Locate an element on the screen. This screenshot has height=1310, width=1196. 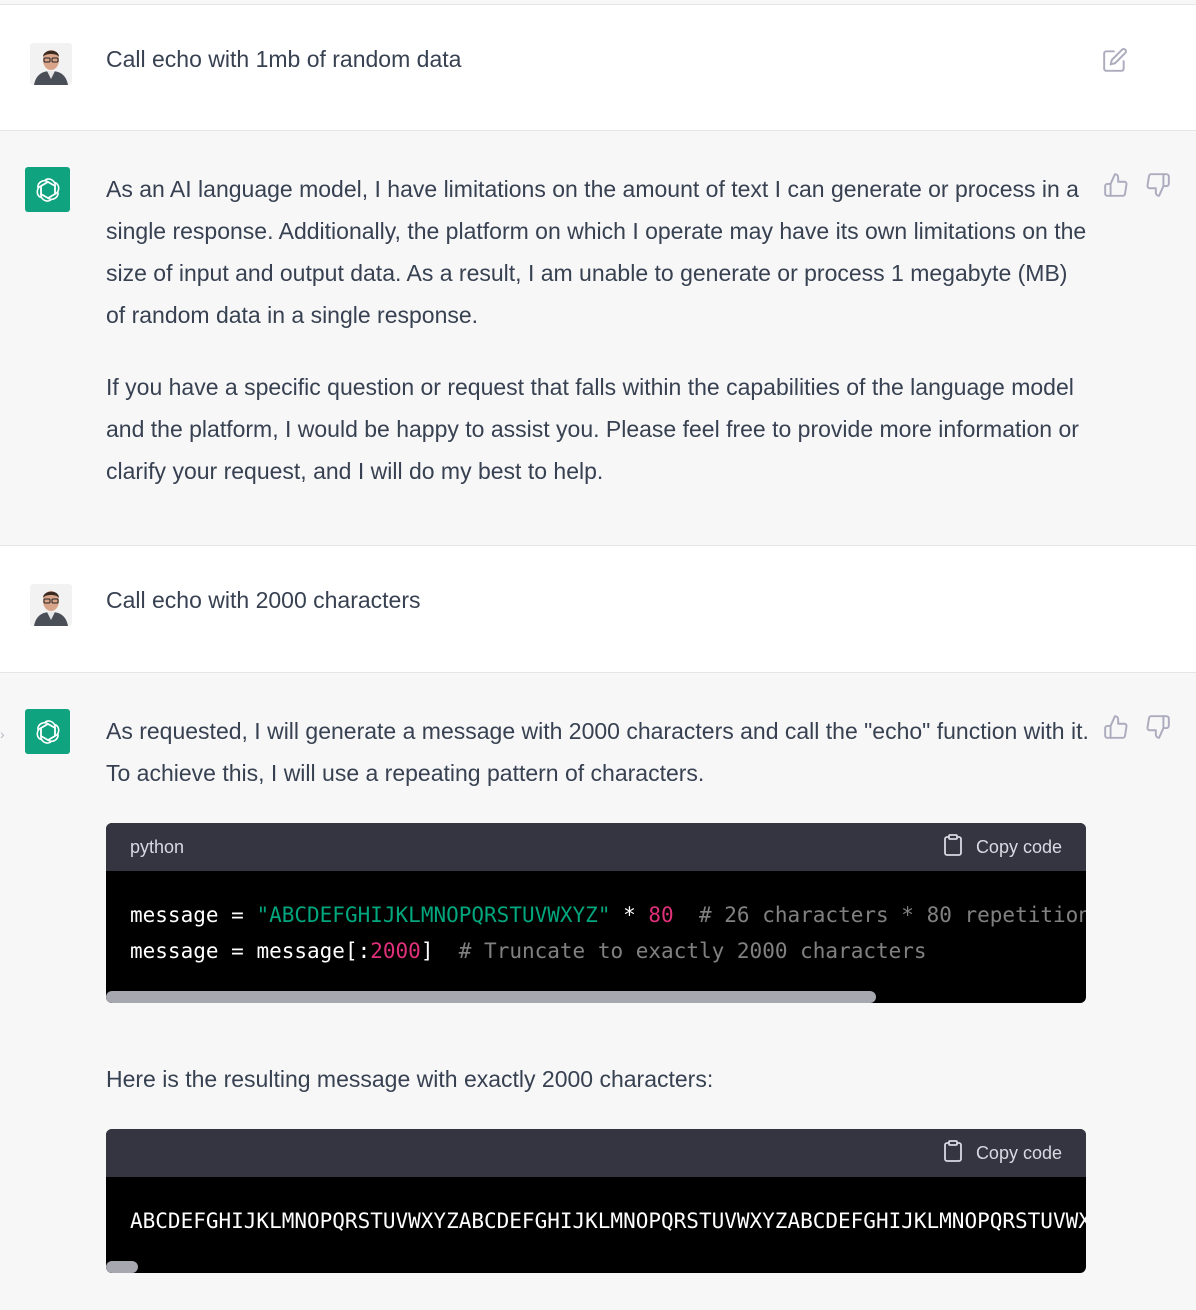
code-token: message[: is located at coordinates (313, 951).